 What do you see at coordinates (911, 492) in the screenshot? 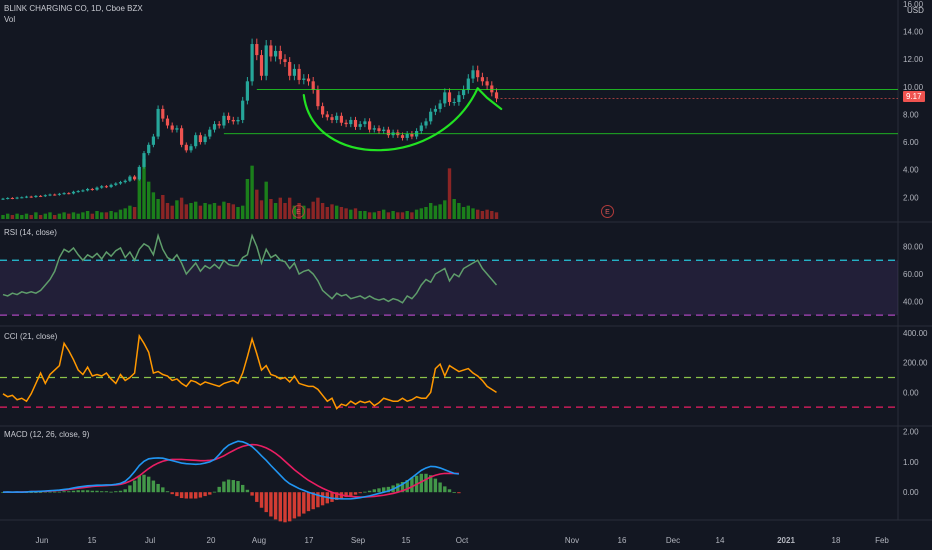
I see `macd-tick-label: 0.00` at bounding box center [911, 492].